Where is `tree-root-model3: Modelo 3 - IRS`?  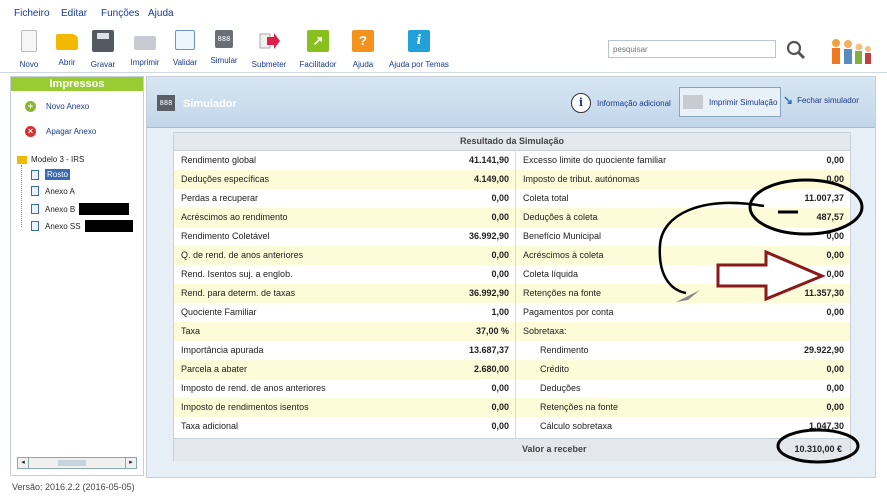
tree-root-model3: Modelo 3 - IRS is located at coordinates (50, 159).